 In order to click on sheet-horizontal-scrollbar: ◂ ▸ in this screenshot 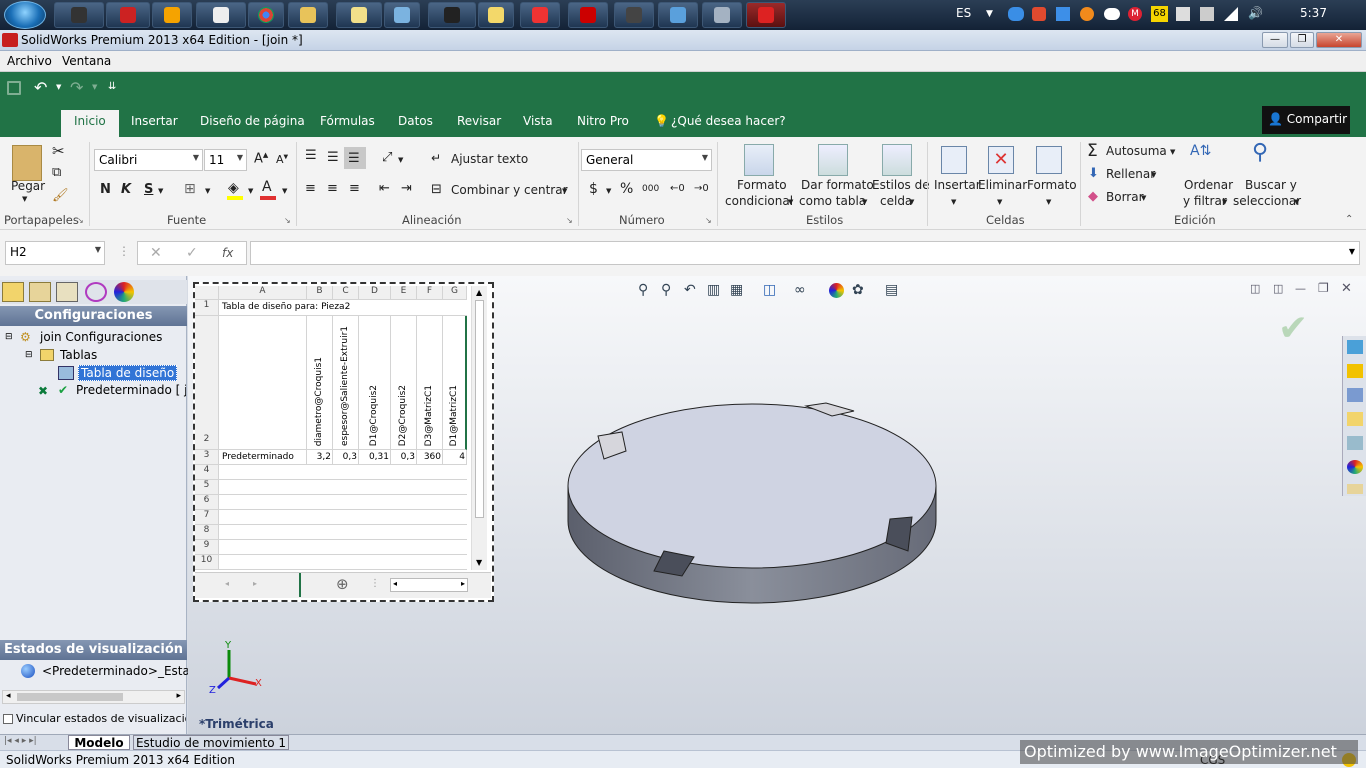, I will do `click(429, 585)`.